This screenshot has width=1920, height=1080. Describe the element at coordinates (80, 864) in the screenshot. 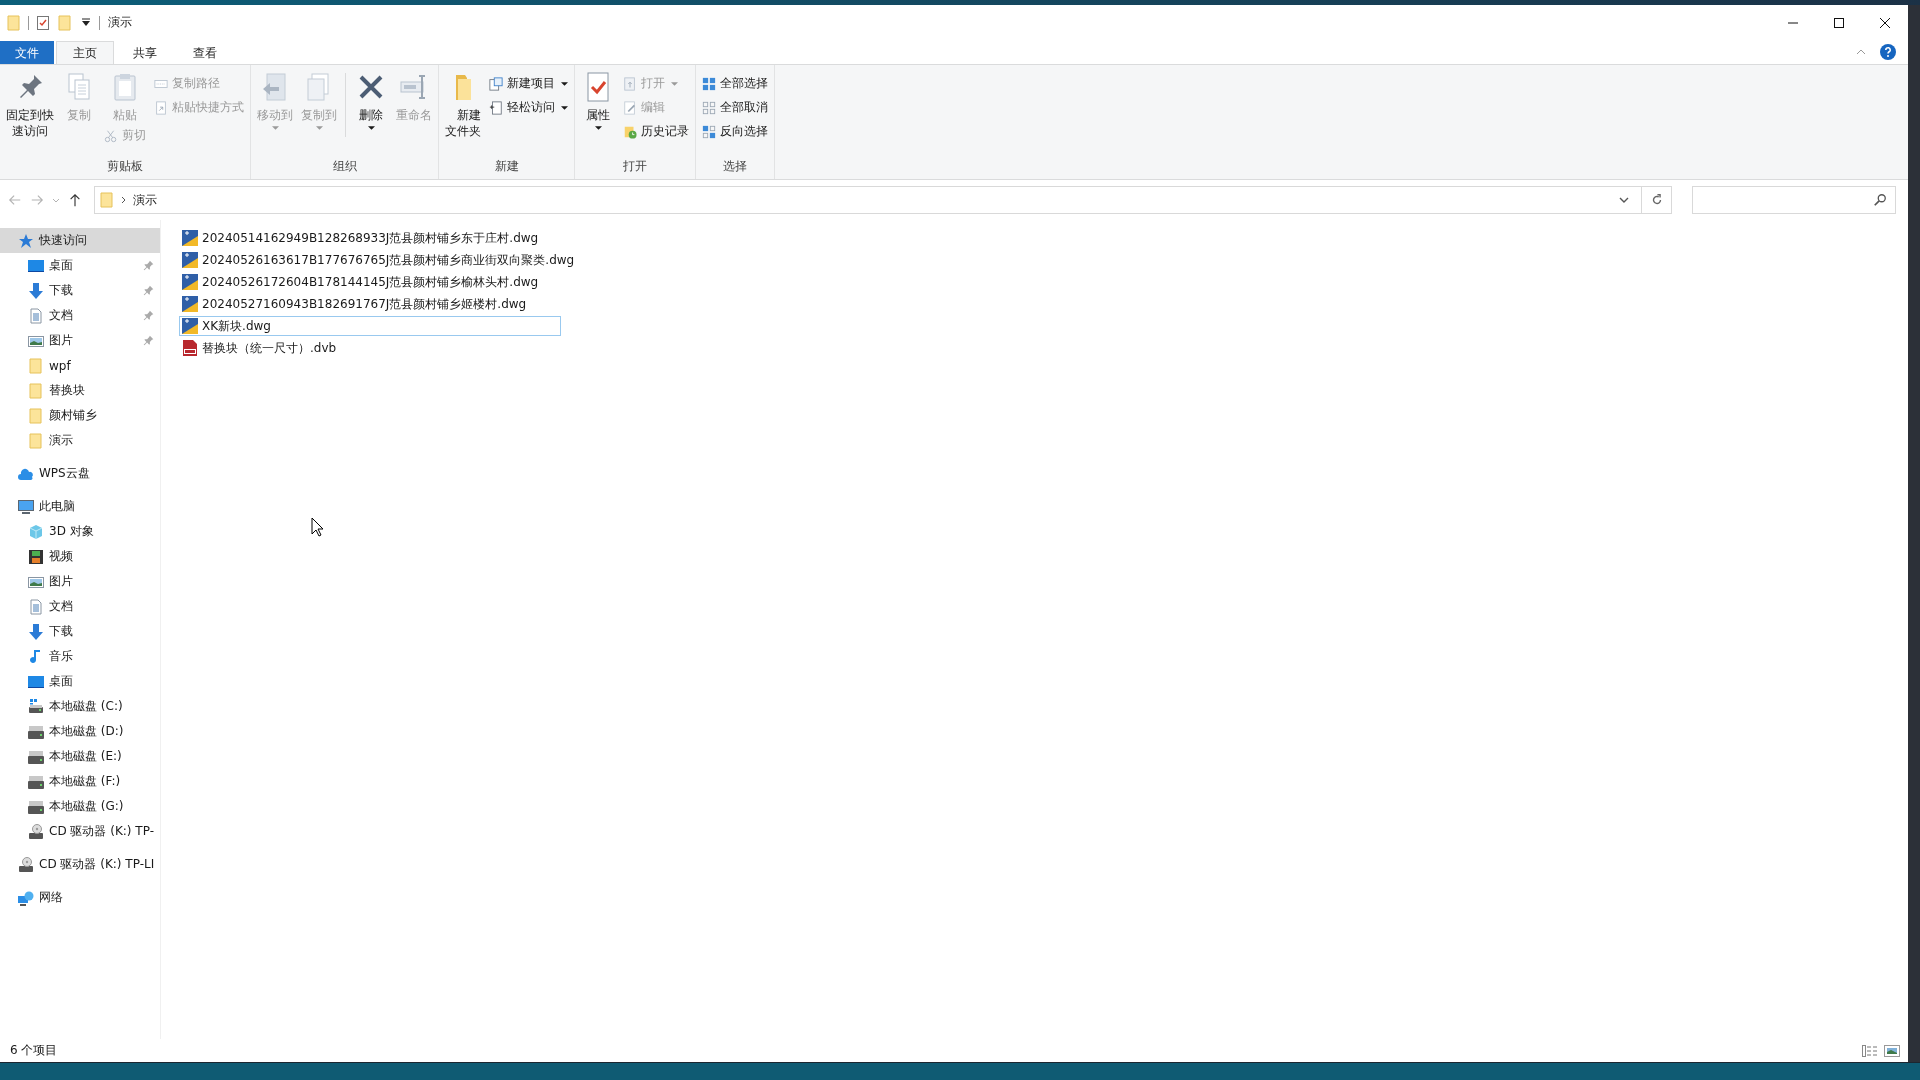

I see `nav-item: CD 驱动器 (K:) TP-LI` at that location.